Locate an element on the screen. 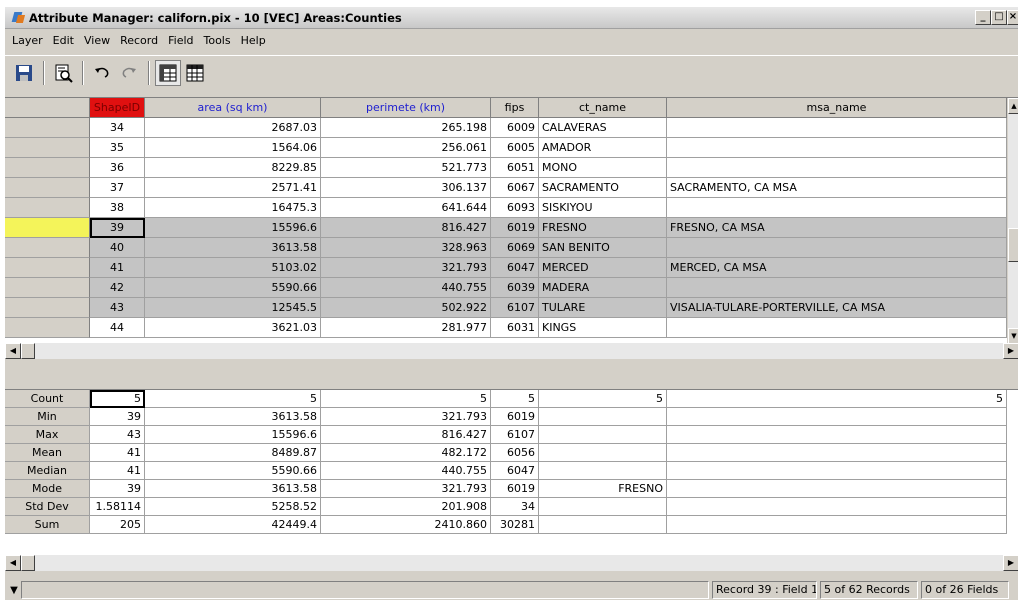 The image size is (1018, 601). stats-cell: 482.172 is located at coordinates (406, 453).